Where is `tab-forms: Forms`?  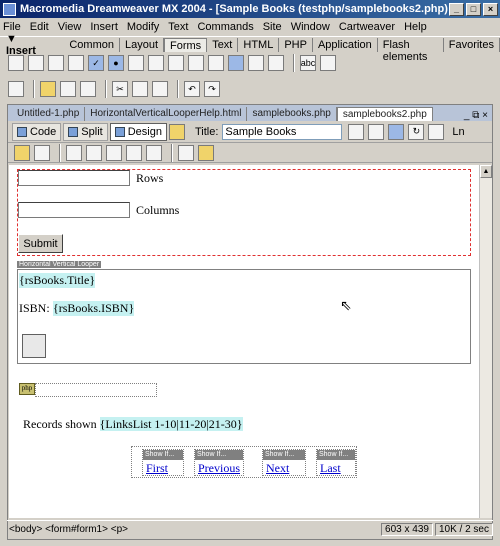 tab-forms: Forms is located at coordinates (186, 45).